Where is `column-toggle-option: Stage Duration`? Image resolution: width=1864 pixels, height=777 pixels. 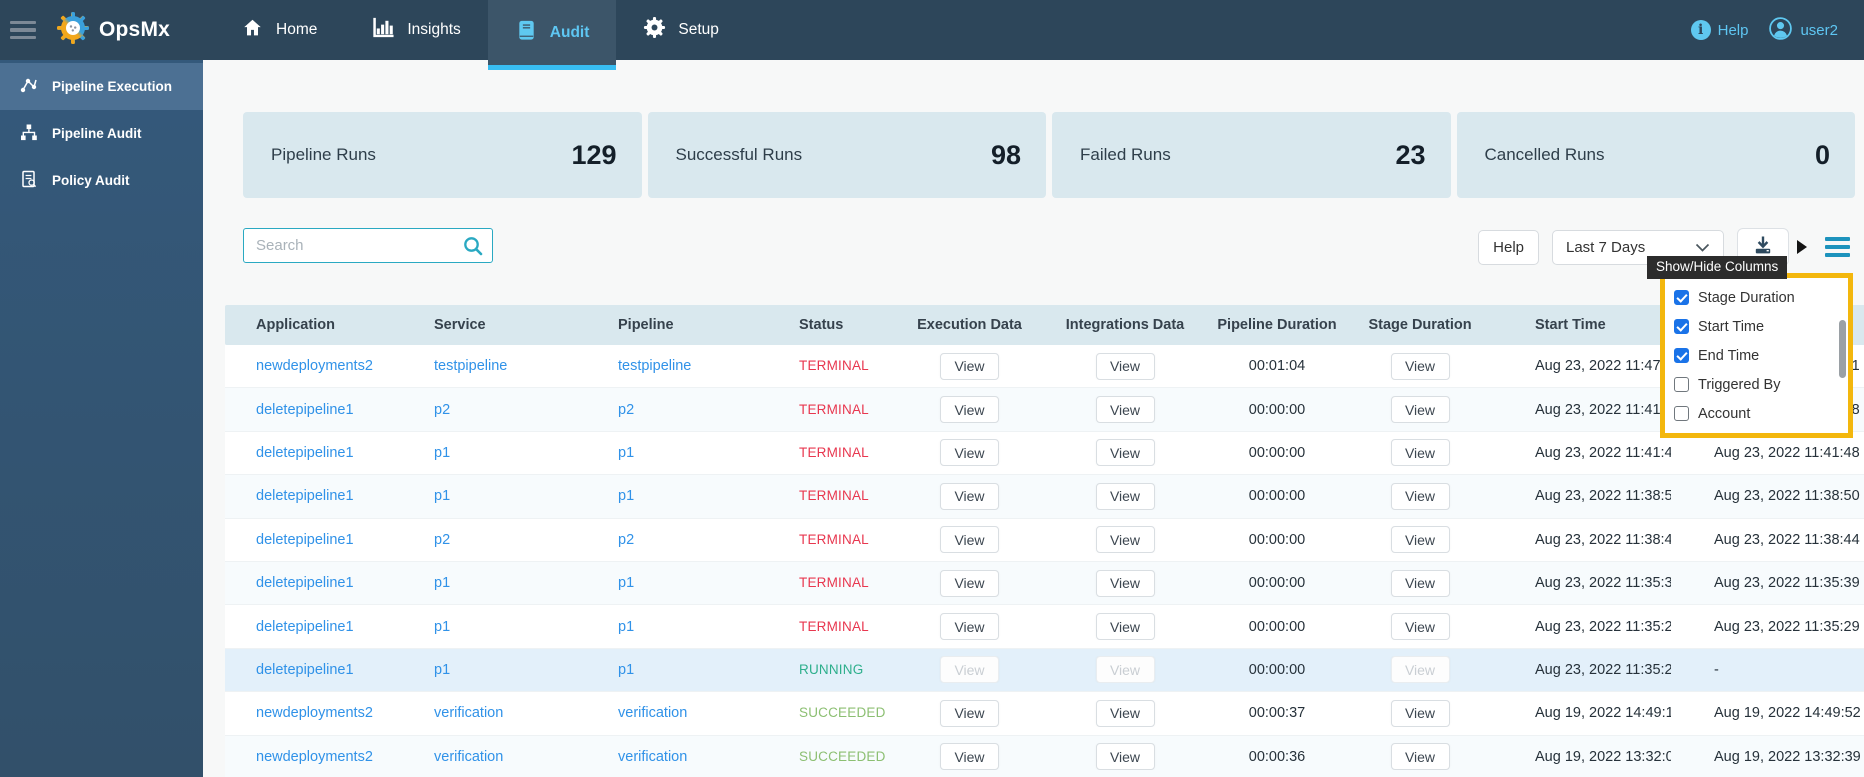 column-toggle-option: Stage Duration is located at coordinates (1756, 297).